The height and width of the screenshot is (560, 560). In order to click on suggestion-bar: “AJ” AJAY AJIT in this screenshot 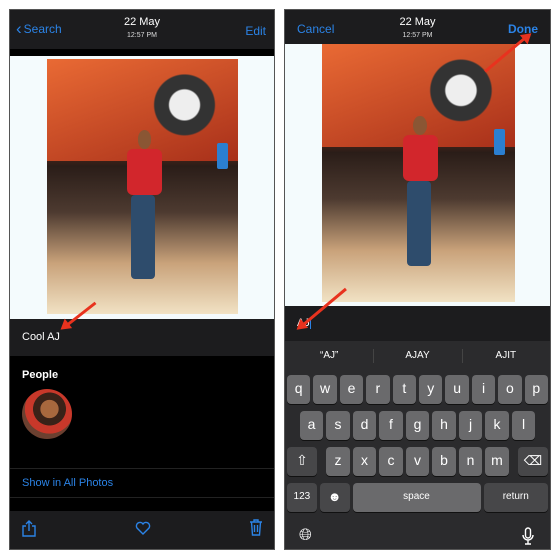, I will do `click(417, 356)`.